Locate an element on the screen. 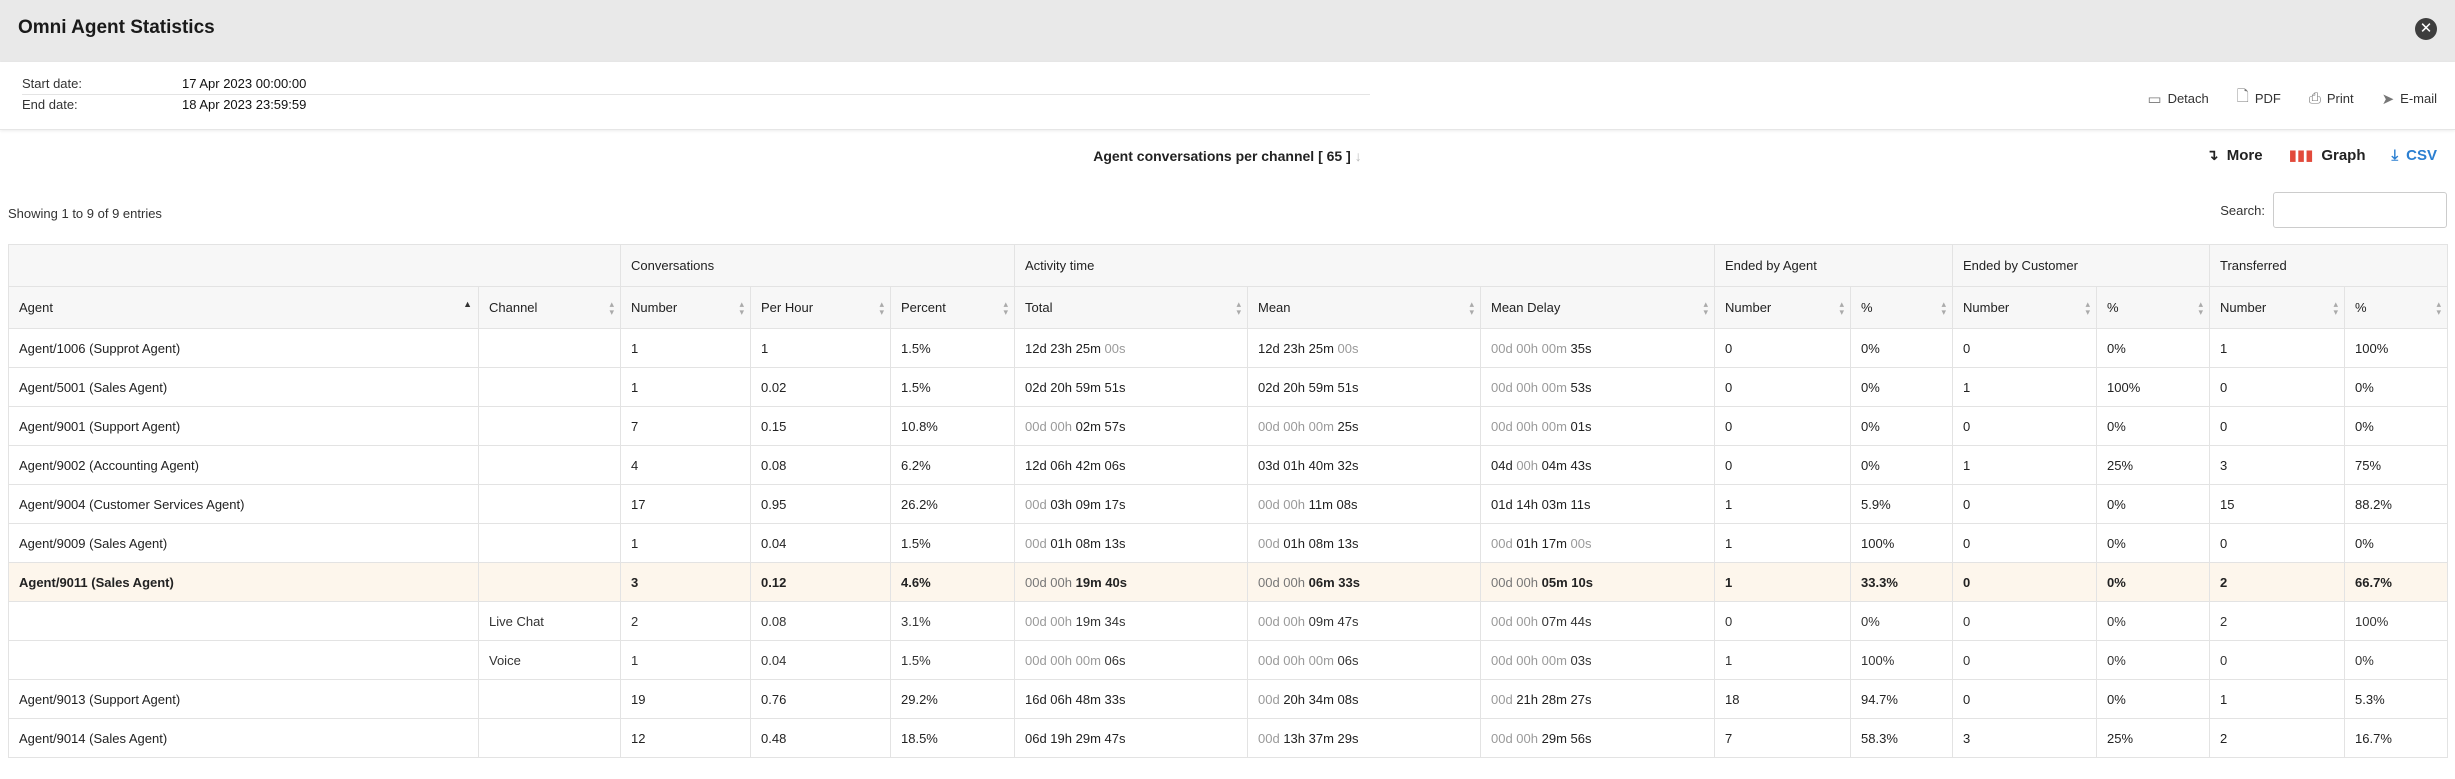 Image resolution: width=2455 pixels, height=779 pixels. mean-time-cell: 00d 00h 00m 06s is located at coordinates (1364, 660).